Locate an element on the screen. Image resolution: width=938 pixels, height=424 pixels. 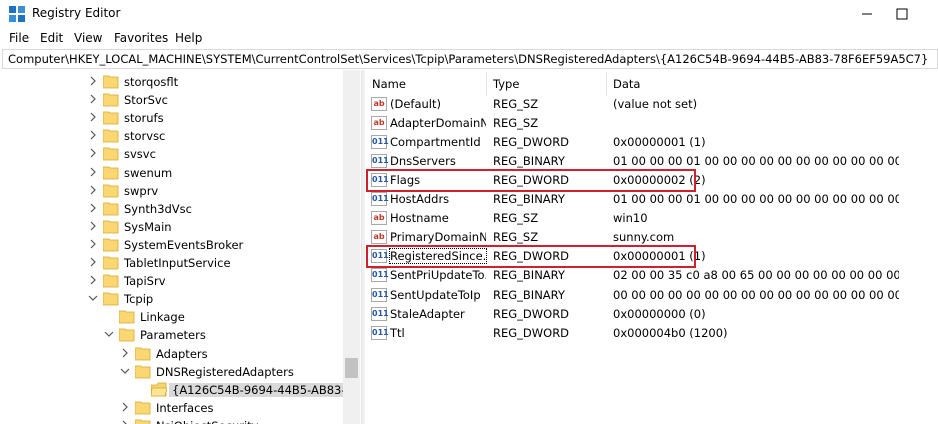
tree-scrollbar is located at coordinates (351, 247).